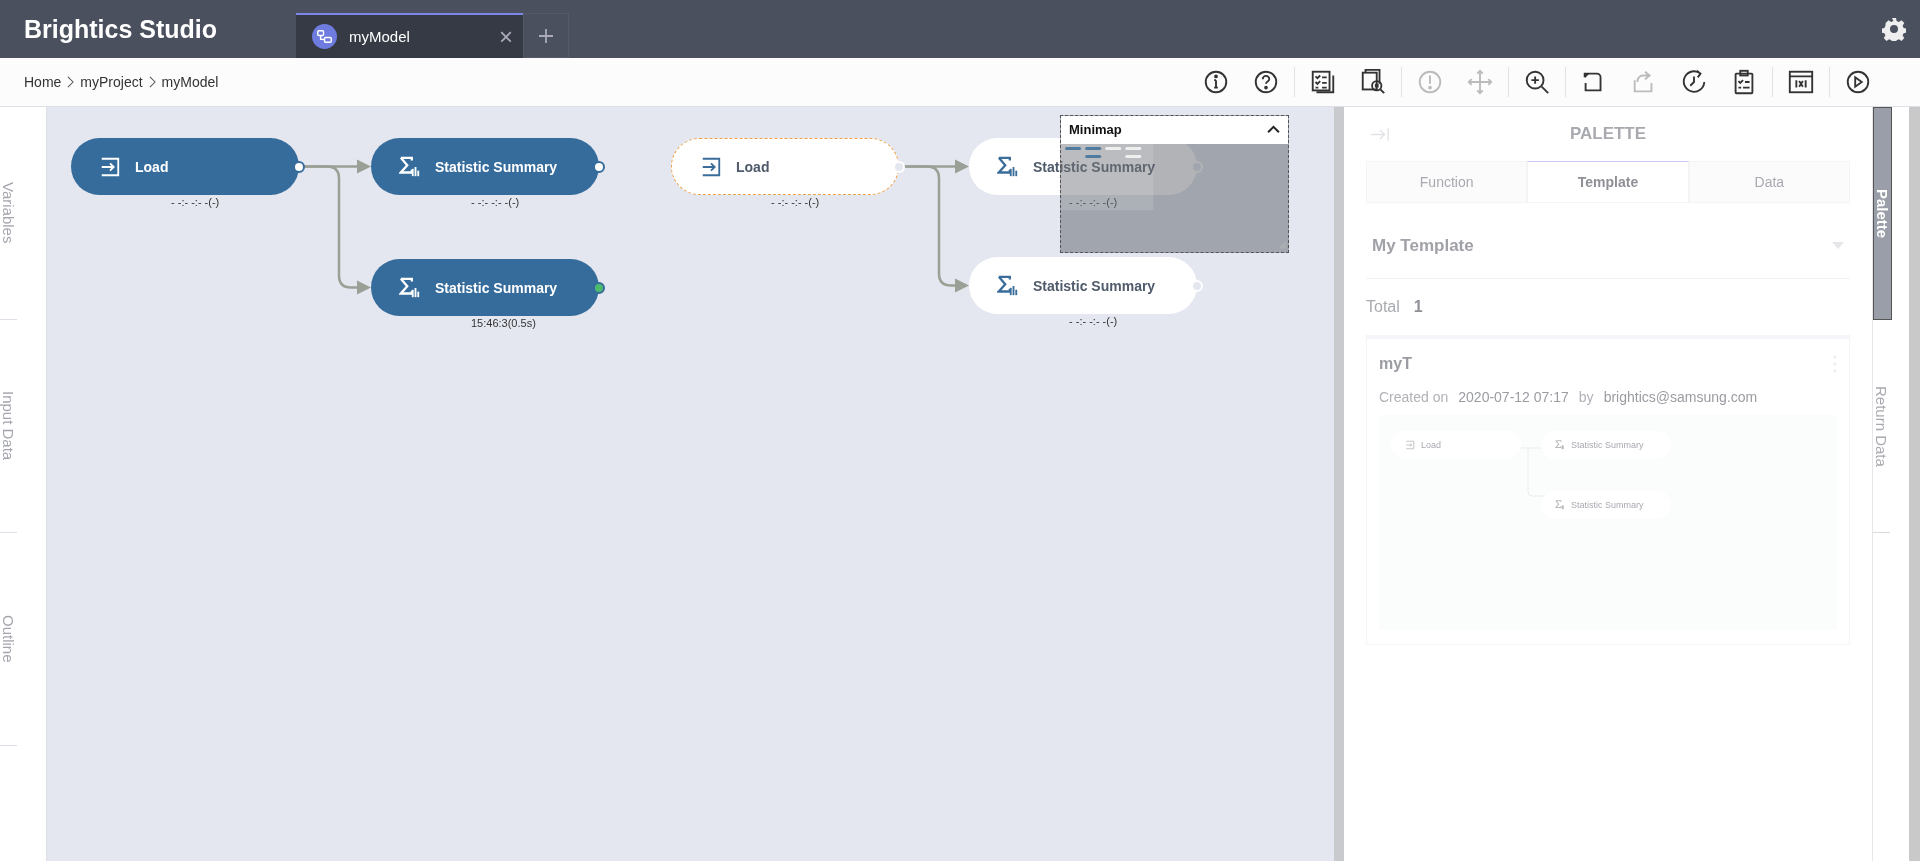 This screenshot has width=1920, height=861. Describe the element at coordinates (324, 36) in the screenshot. I see `model-icon` at that location.